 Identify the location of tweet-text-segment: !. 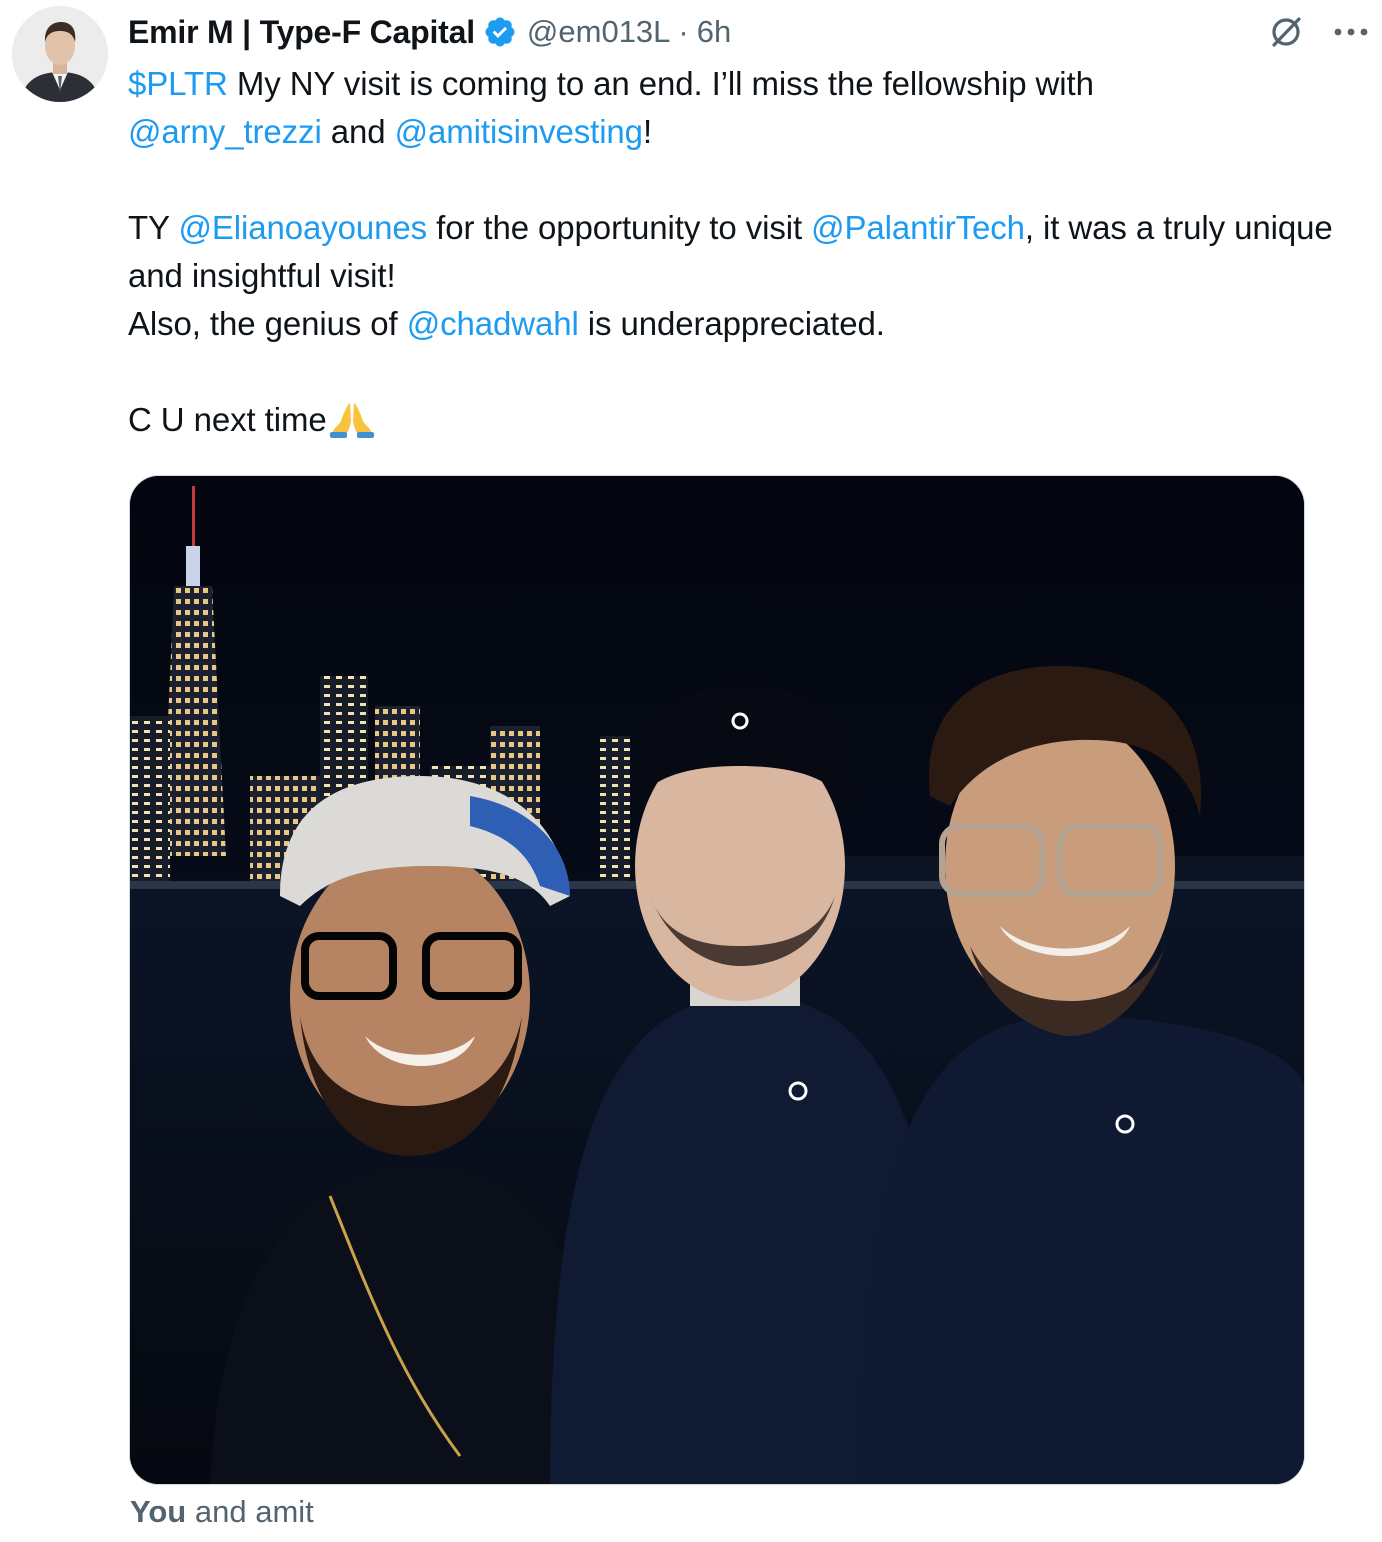
(647, 131).